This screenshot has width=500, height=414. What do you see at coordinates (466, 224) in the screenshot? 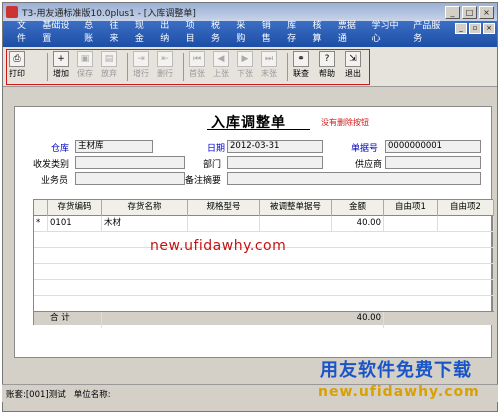
I see `cell-free2` at bounding box center [466, 224].